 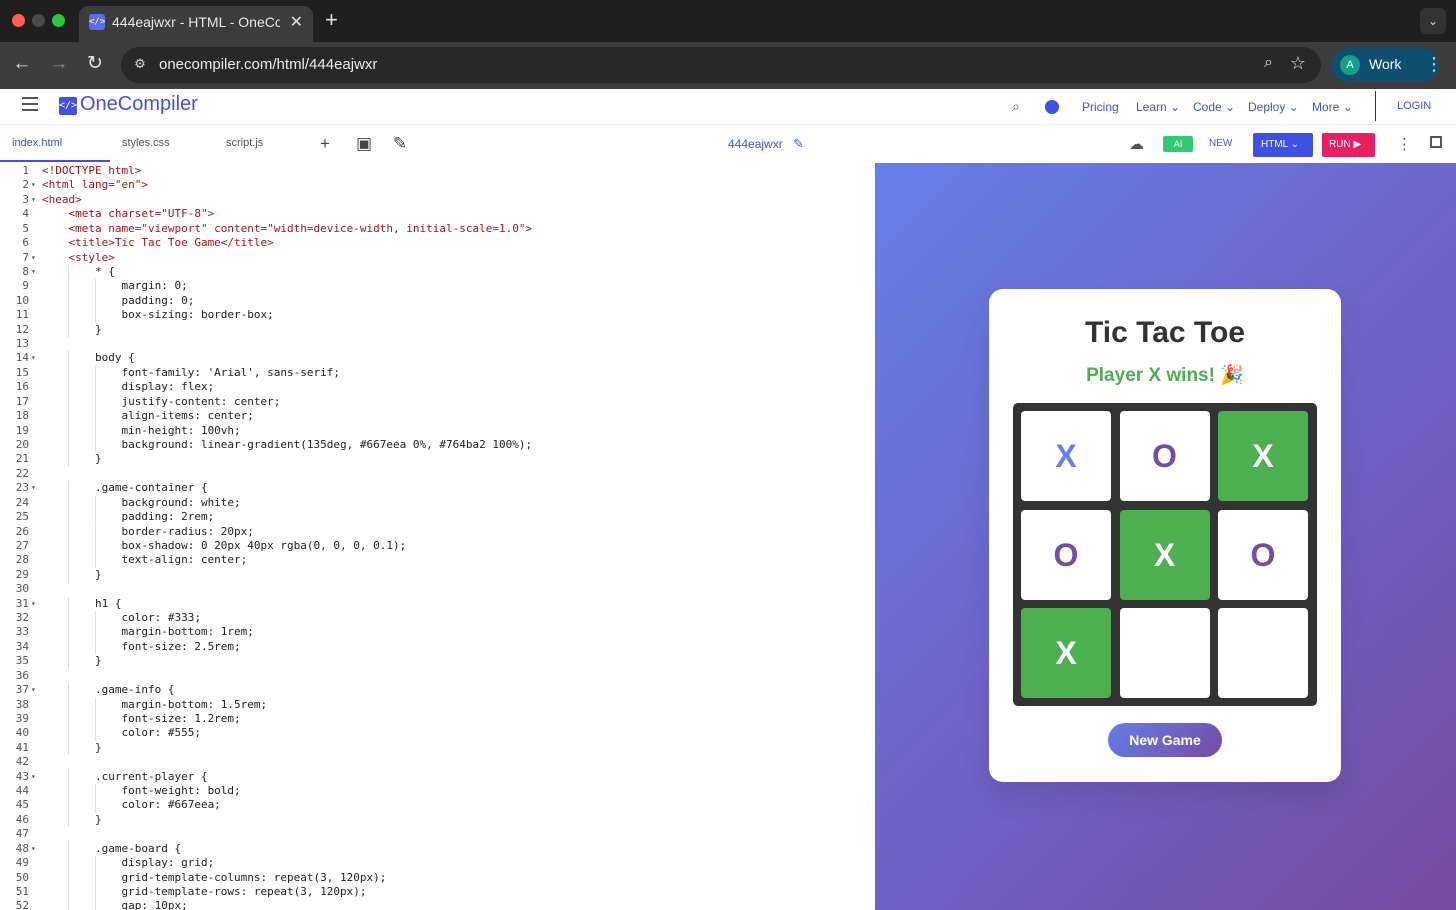 What do you see at coordinates (1165, 740) in the screenshot?
I see `new-game-button: New Game` at bounding box center [1165, 740].